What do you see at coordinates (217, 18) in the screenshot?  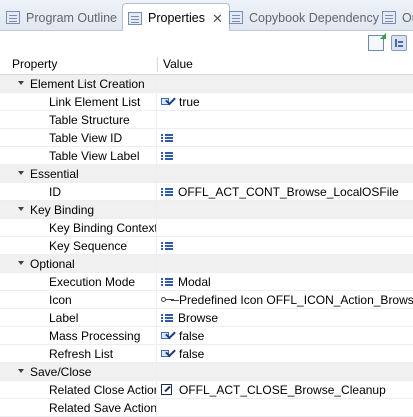 I see `close-icon: ✕` at bounding box center [217, 18].